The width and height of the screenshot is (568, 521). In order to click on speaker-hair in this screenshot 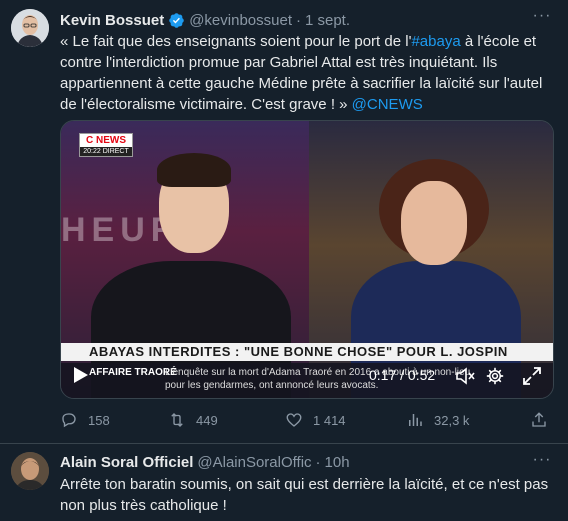, I will do `click(194, 170)`.